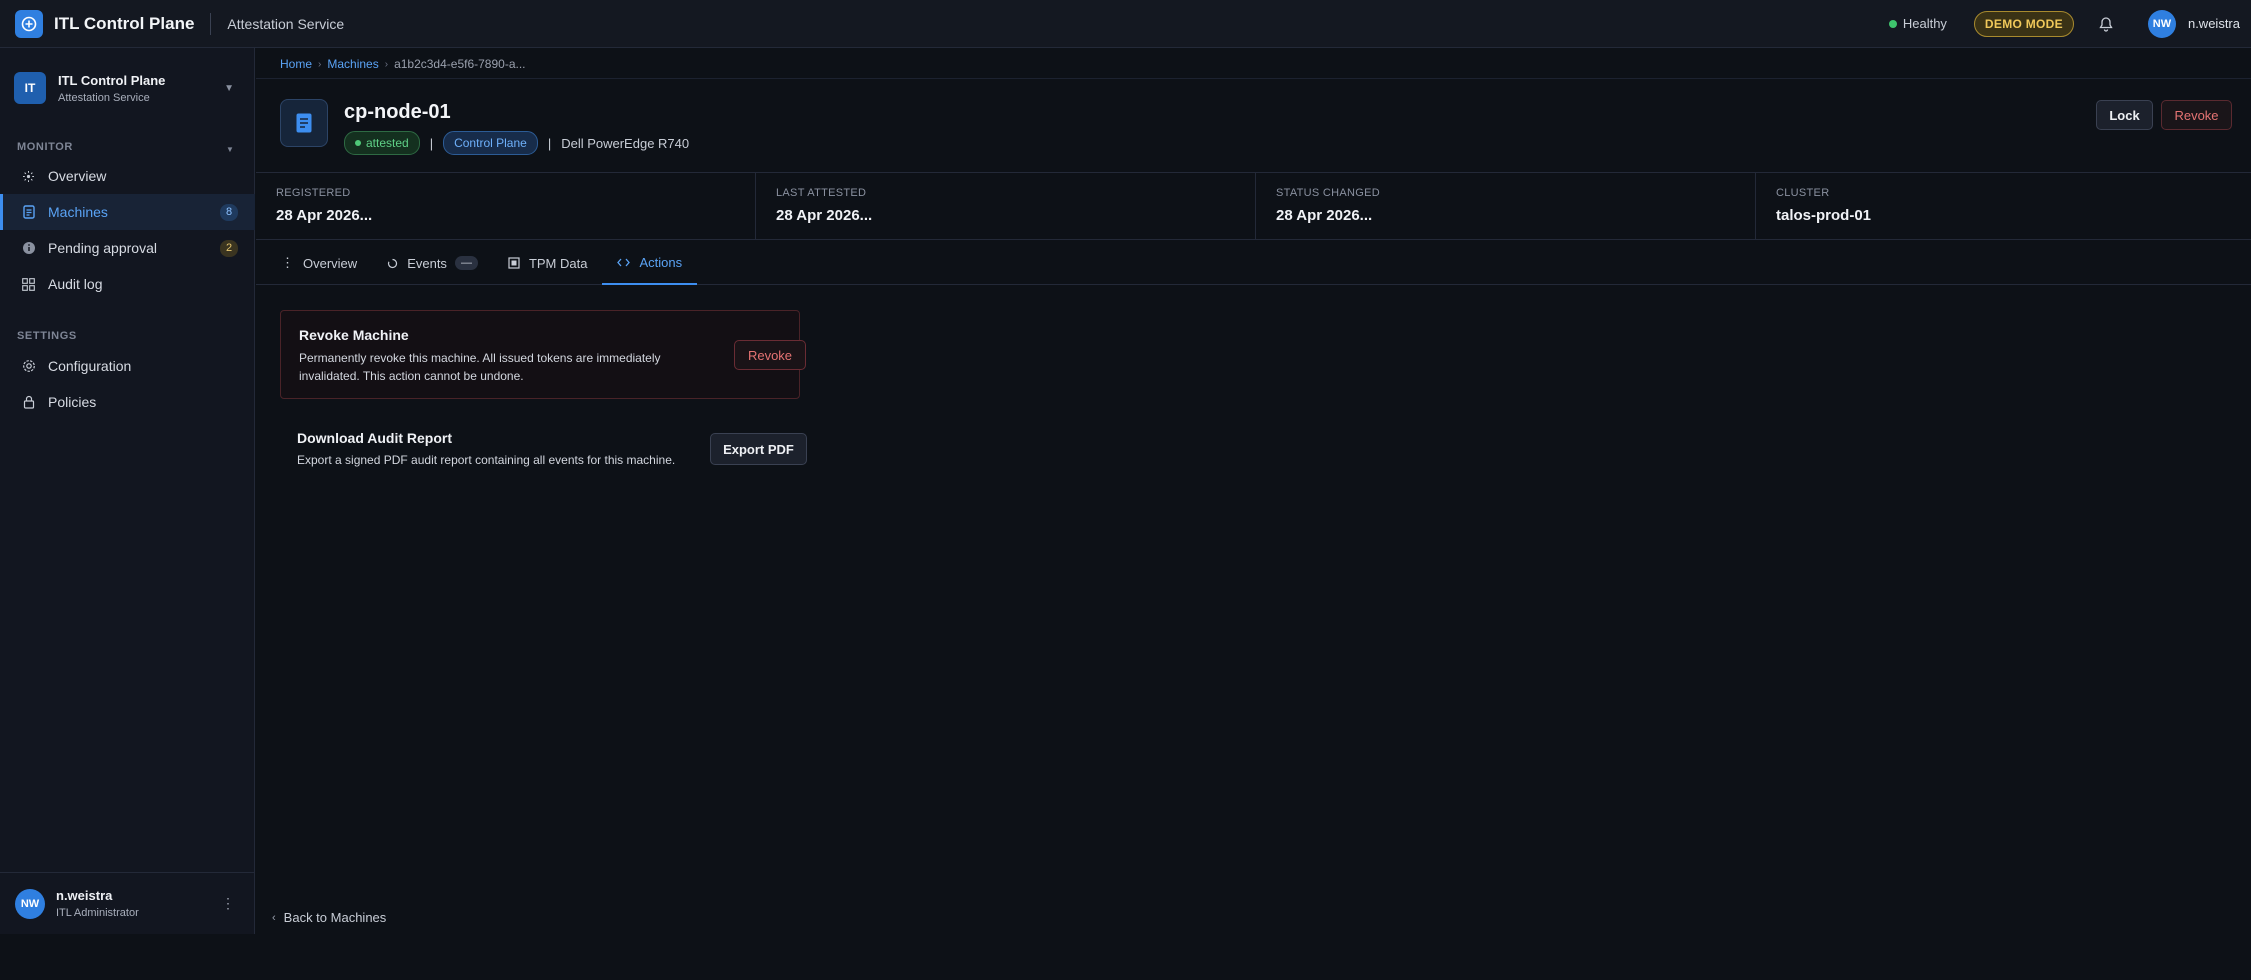  I want to click on sidebar-item-label: Configuration, so click(90, 366).